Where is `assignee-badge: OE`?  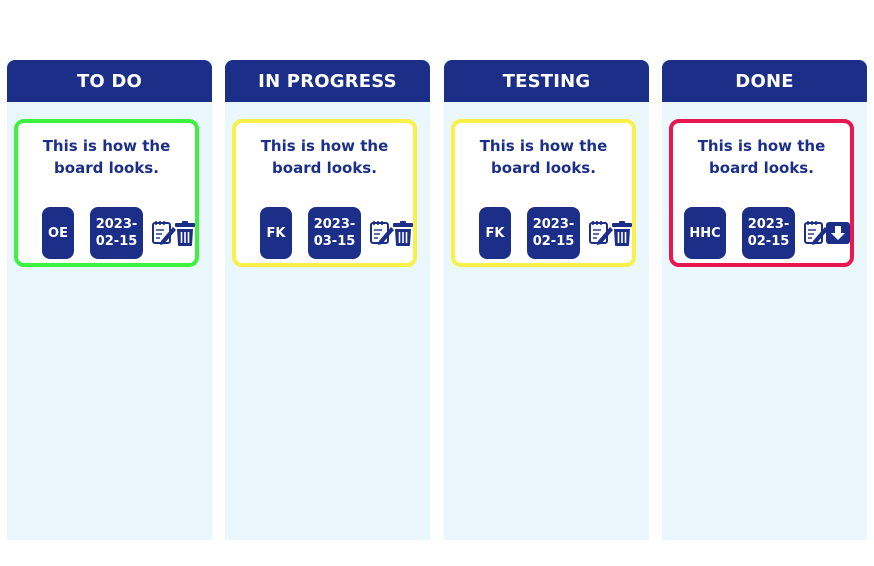
assignee-badge: OE is located at coordinates (58, 233).